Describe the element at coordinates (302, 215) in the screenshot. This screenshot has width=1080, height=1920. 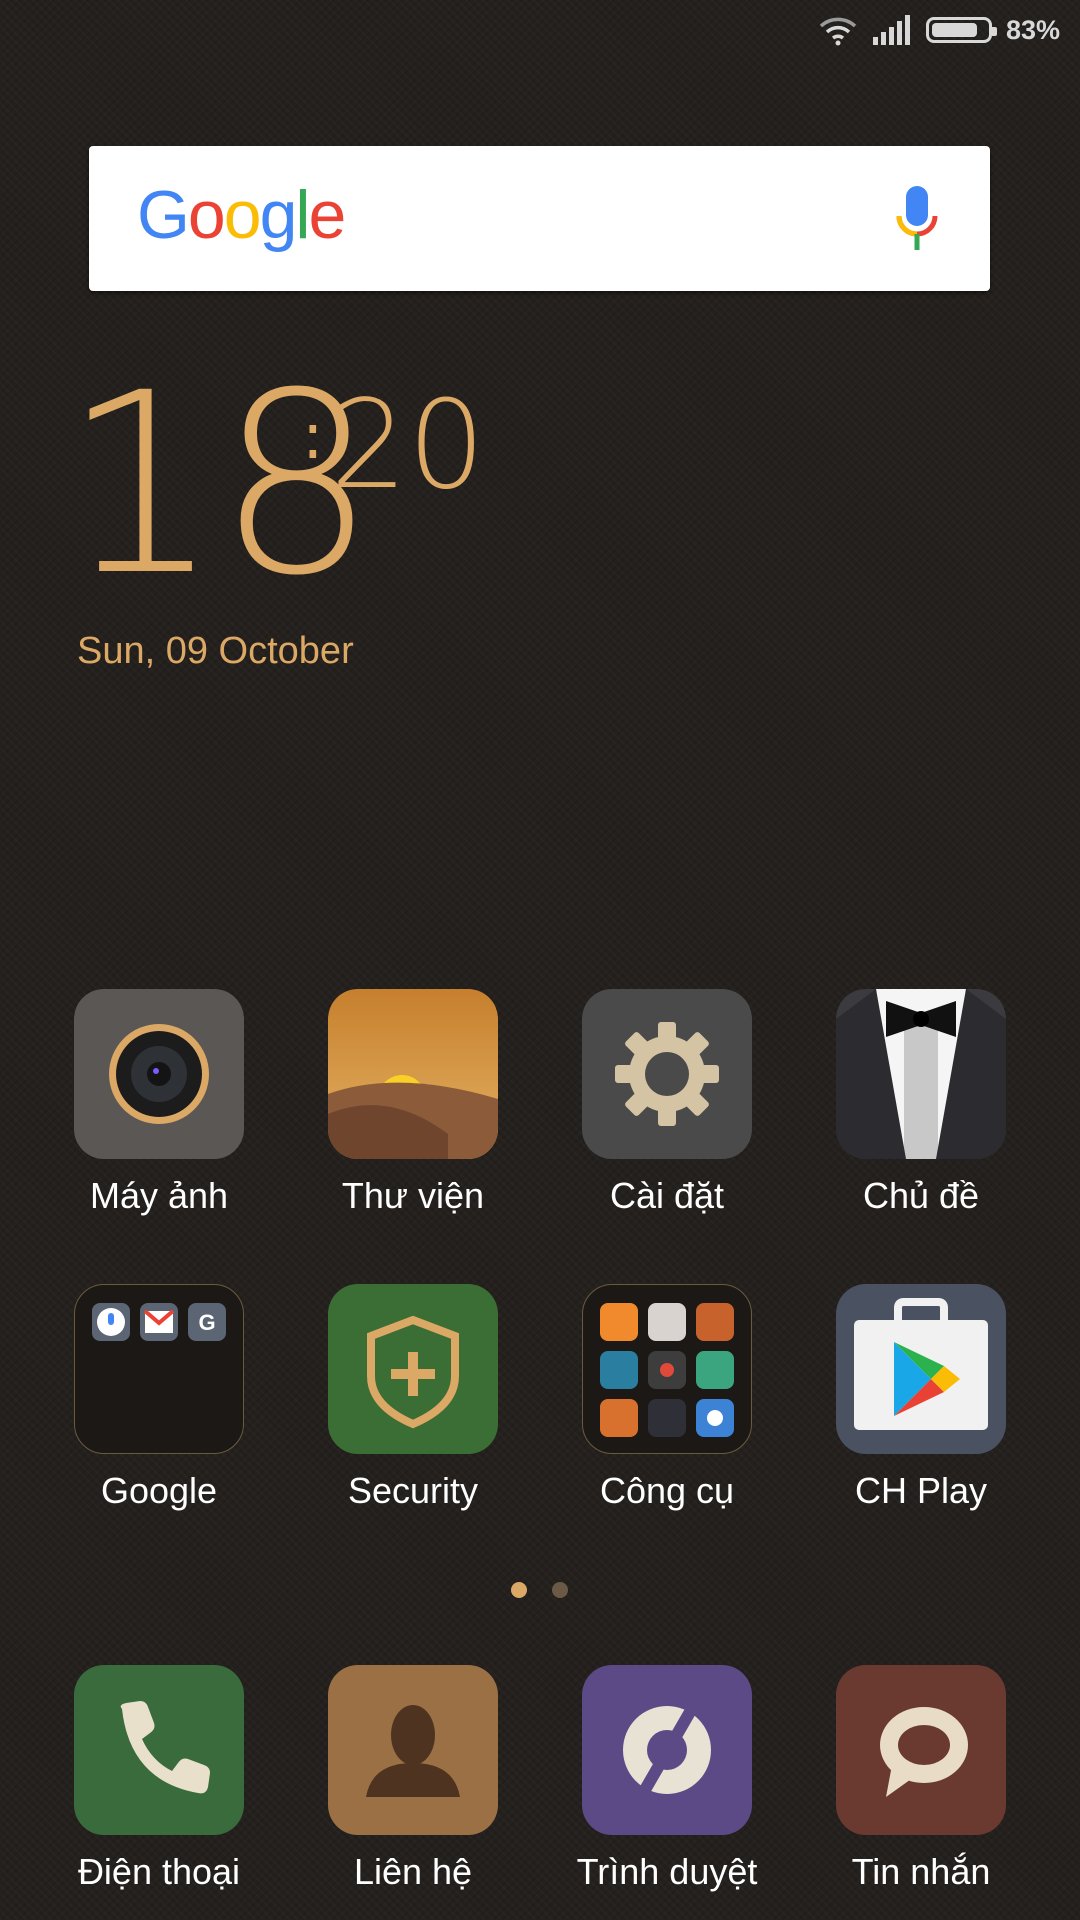
I see `google-logo-letter: l` at that location.